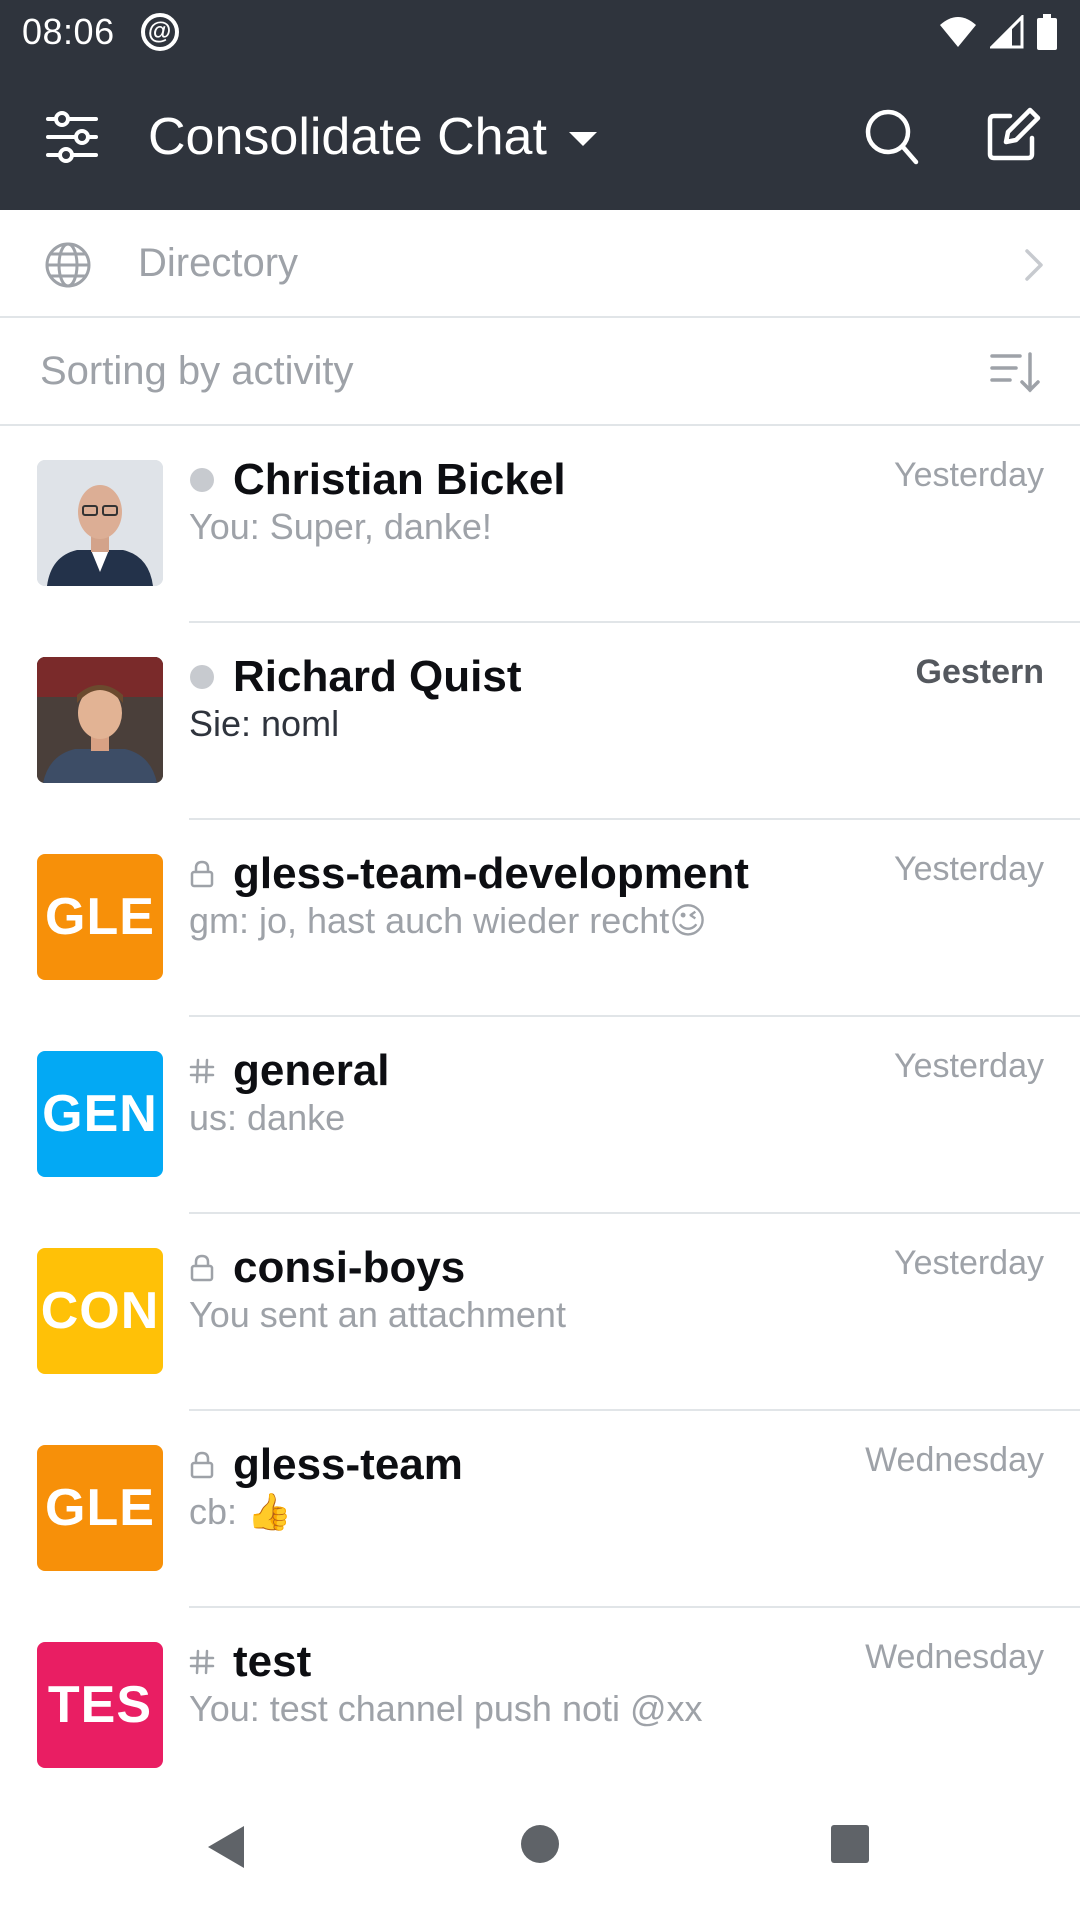 The image size is (1080, 1920). Describe the element at coordinates (348, 1464) in the screenshot. I see `room-name: gless-team` at that location.